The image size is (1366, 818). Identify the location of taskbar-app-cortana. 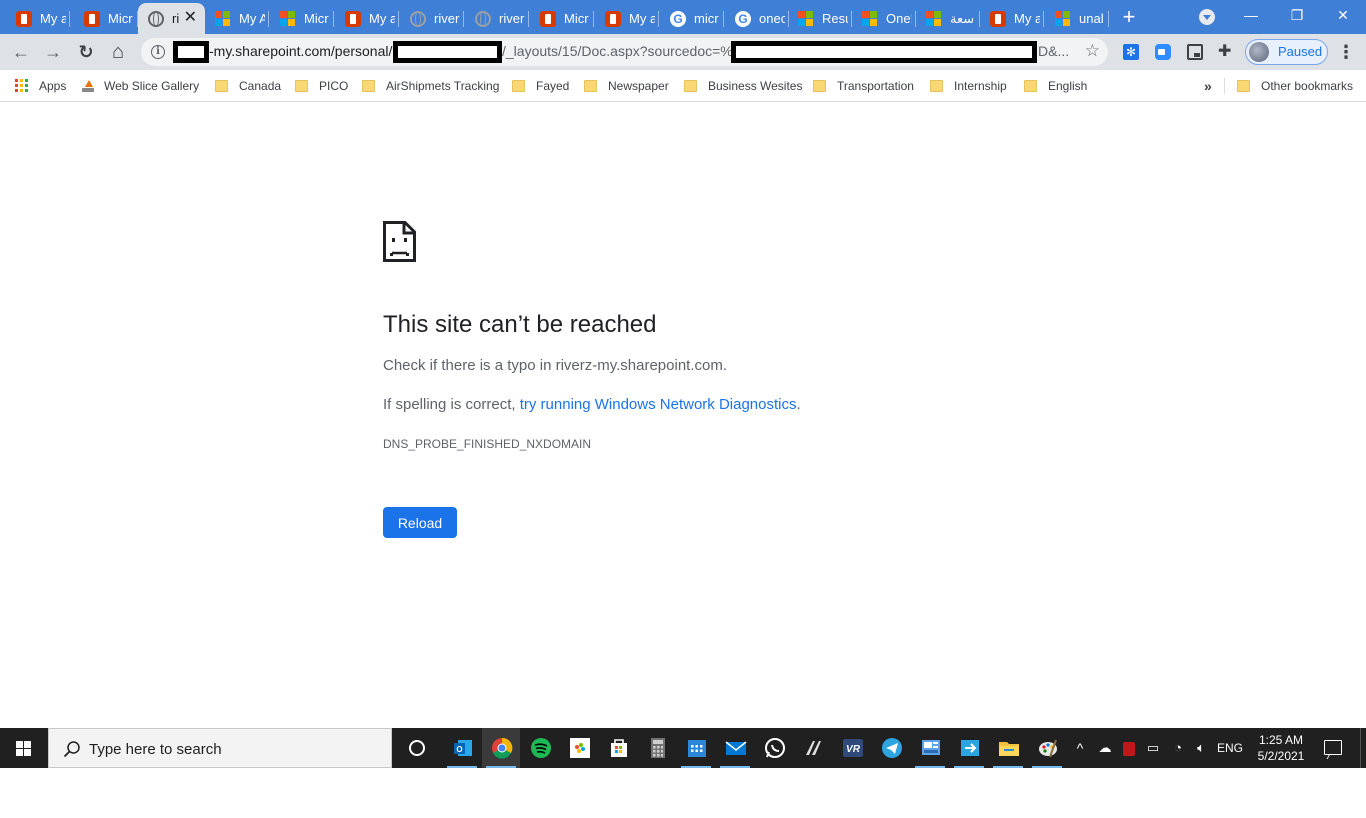
(416, 748).